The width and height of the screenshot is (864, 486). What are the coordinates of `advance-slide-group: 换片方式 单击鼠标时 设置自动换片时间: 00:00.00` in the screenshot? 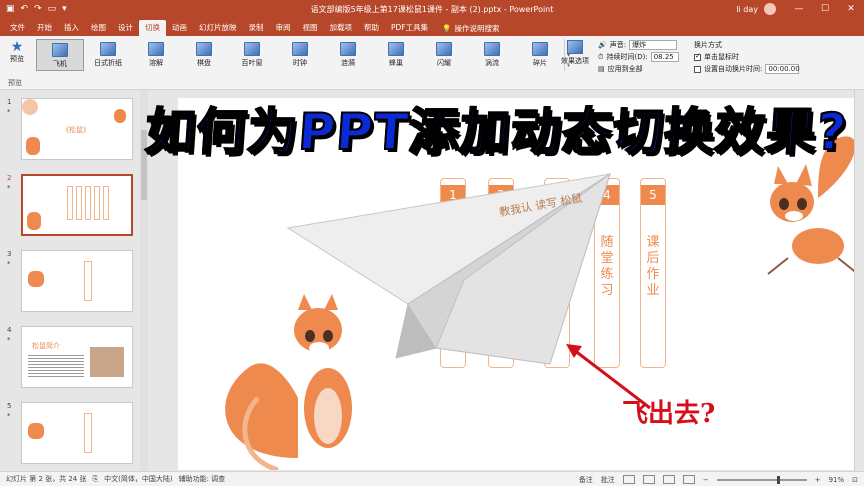 It's located at (749, 57).